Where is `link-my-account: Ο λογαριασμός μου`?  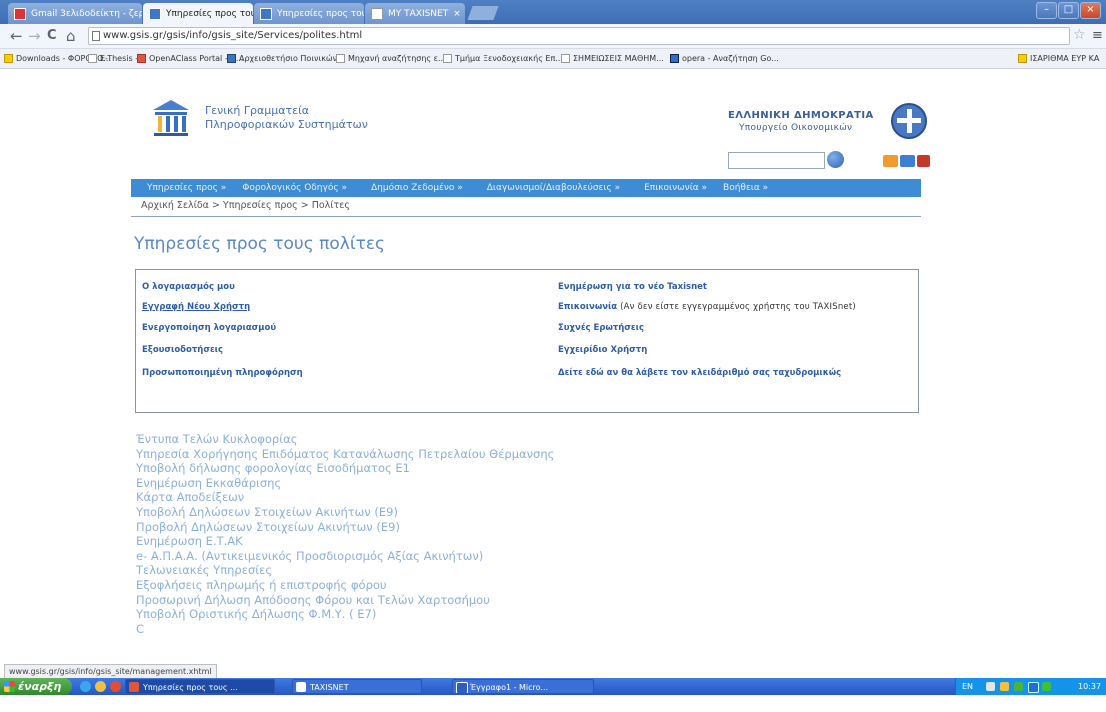 link-my-account: Ο λογαριασμός μου is located at coordinates (188, 287).